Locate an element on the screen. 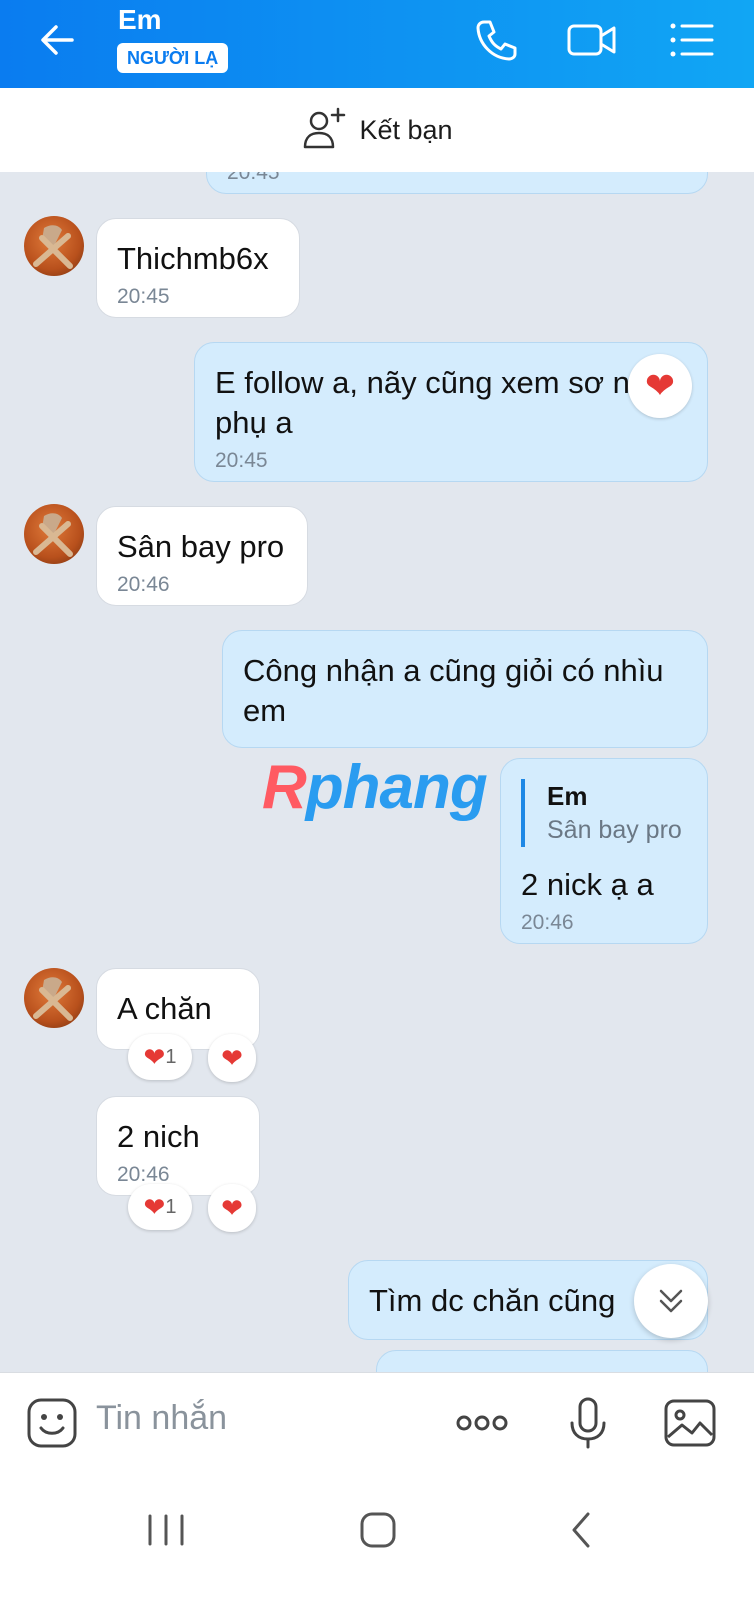 The image size is (754, 1600). more-options-icon is located at coordinates (482, 1423).